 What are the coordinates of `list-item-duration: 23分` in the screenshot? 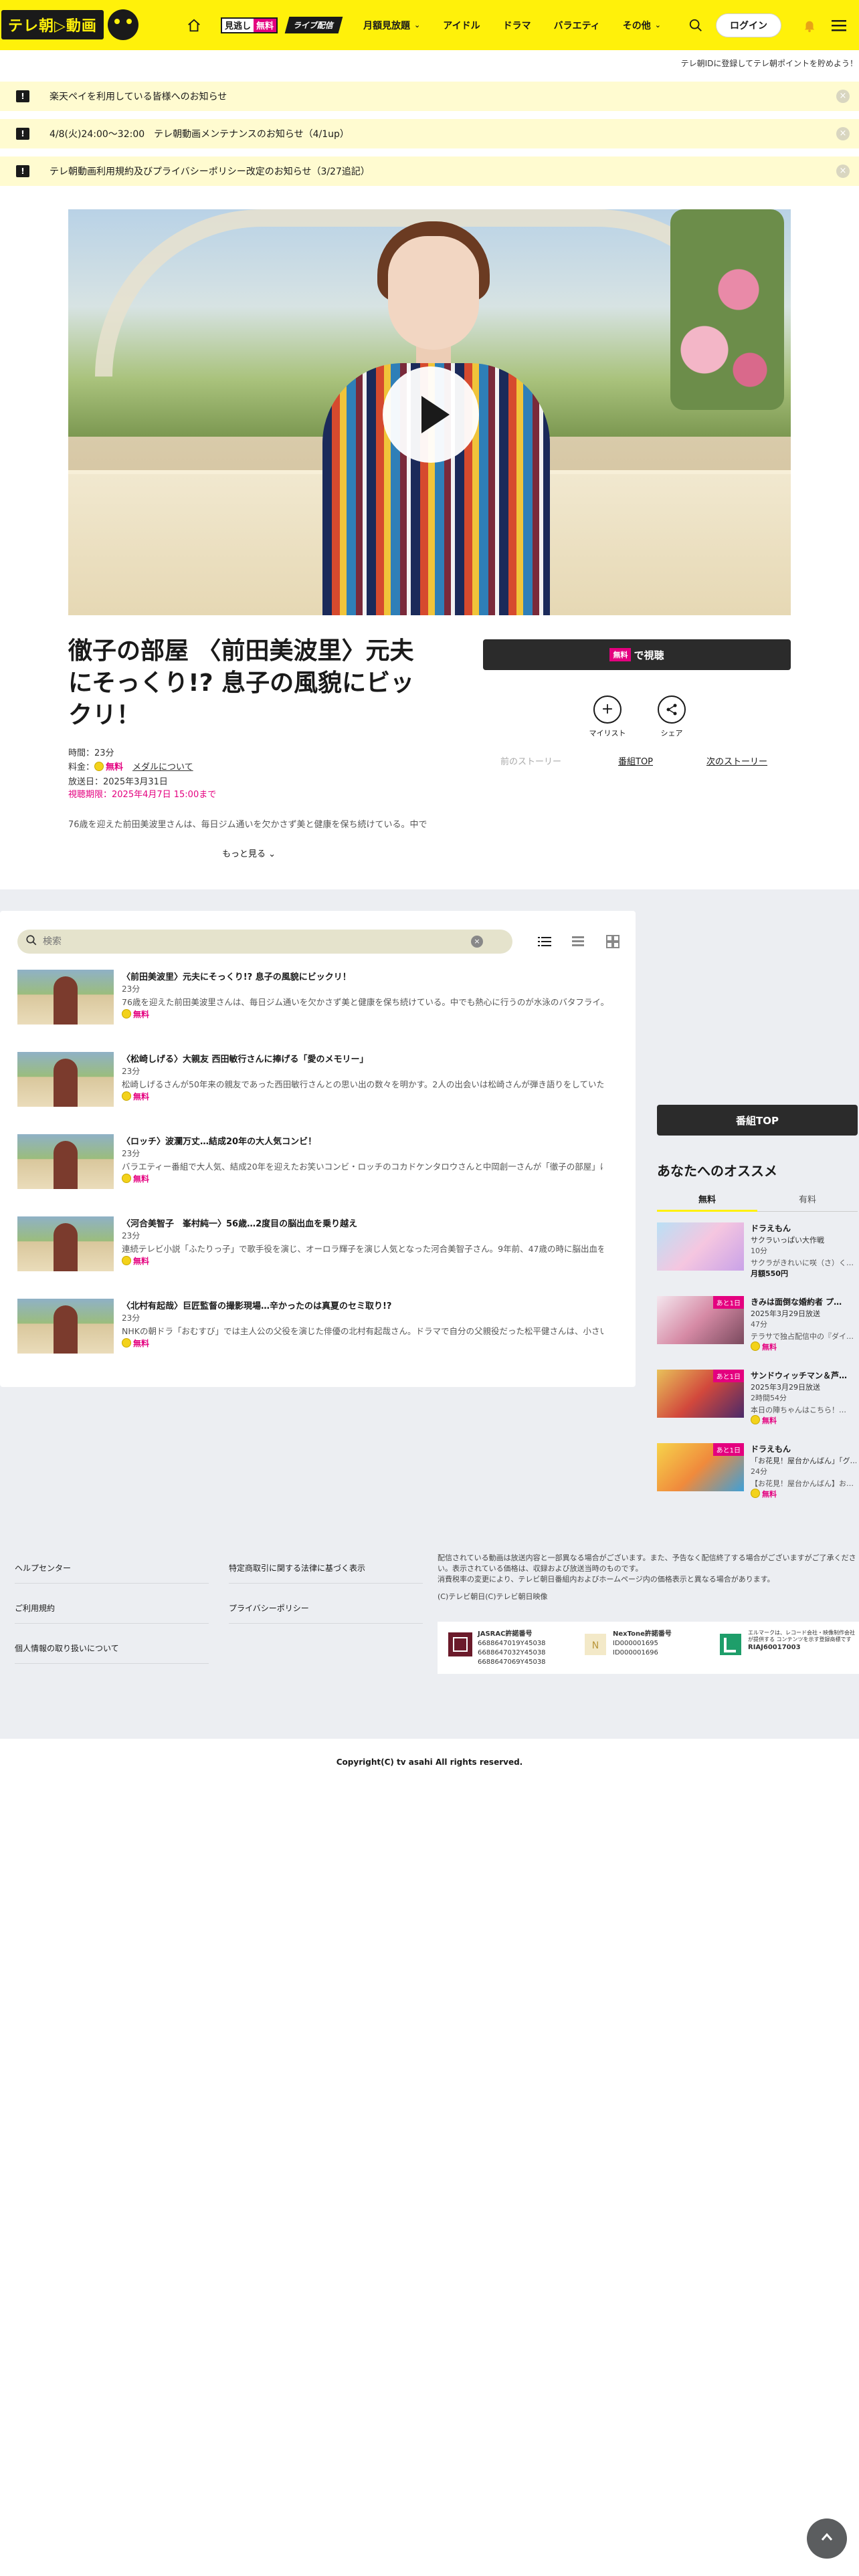 It's located at (131, 1071).